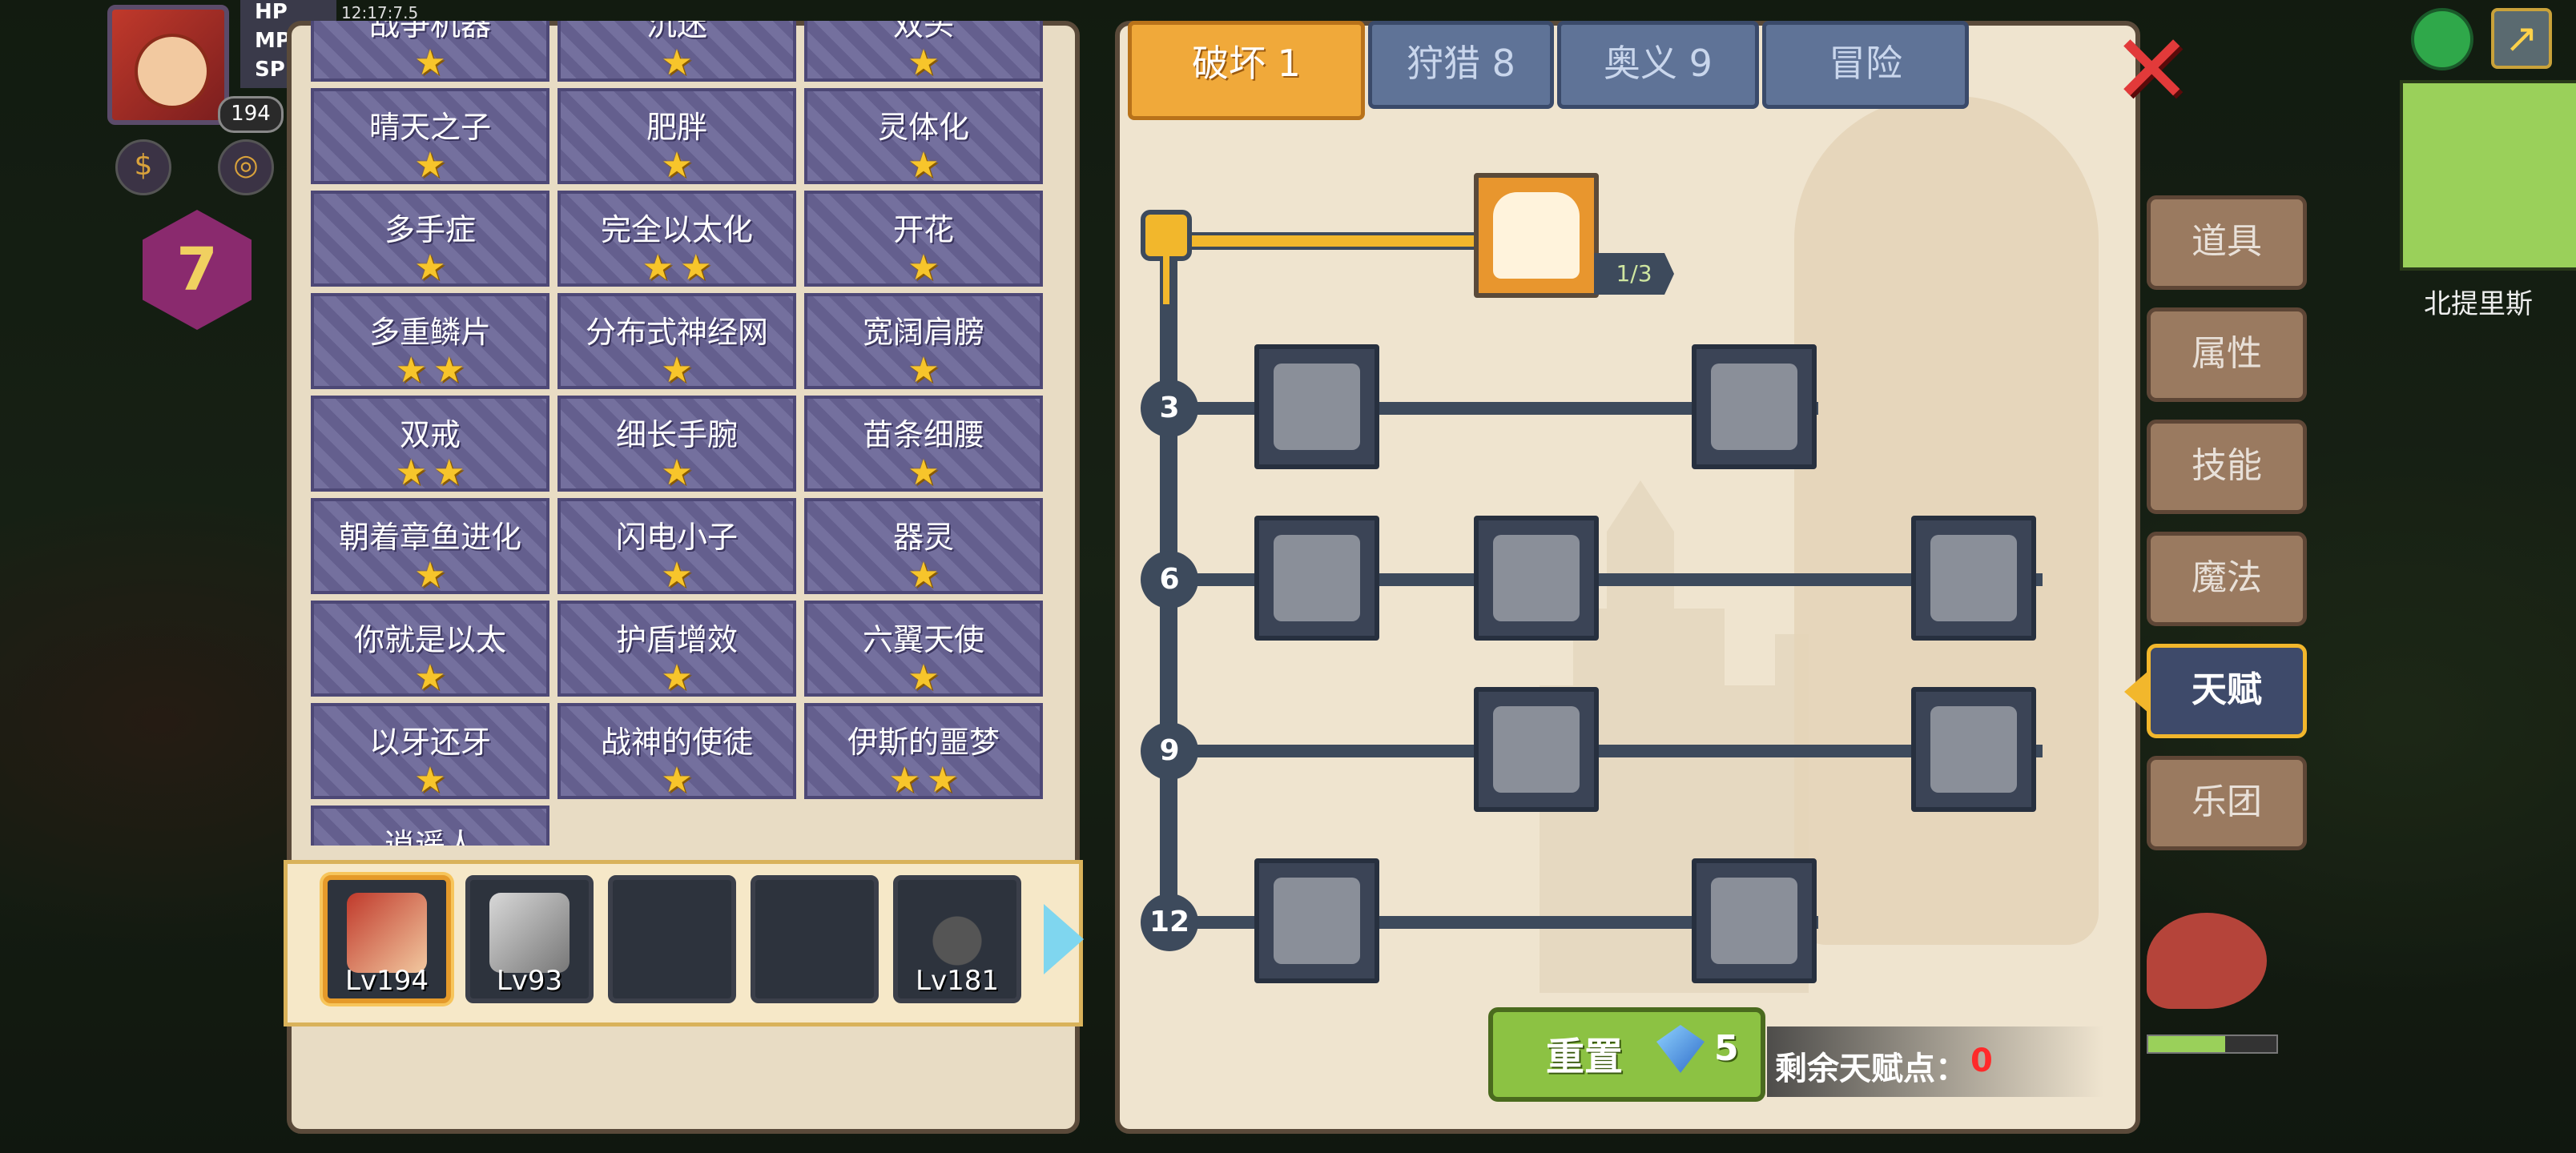  Describe the element at coordinates (387, 939) in the screenshot. I see `team-slot-1: Lv194` at that location.